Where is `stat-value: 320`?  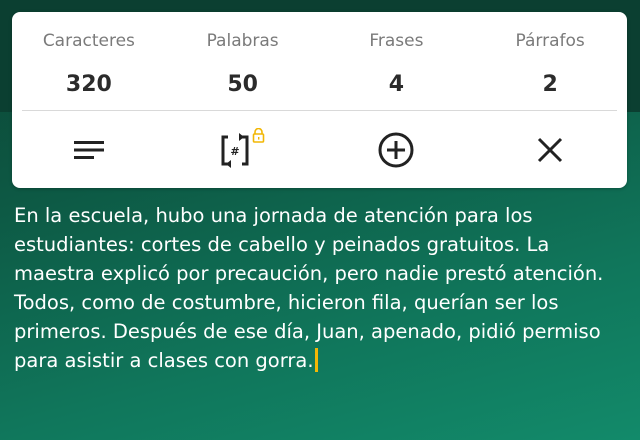 stat-value: 320 is located at coordinates (88, 84).